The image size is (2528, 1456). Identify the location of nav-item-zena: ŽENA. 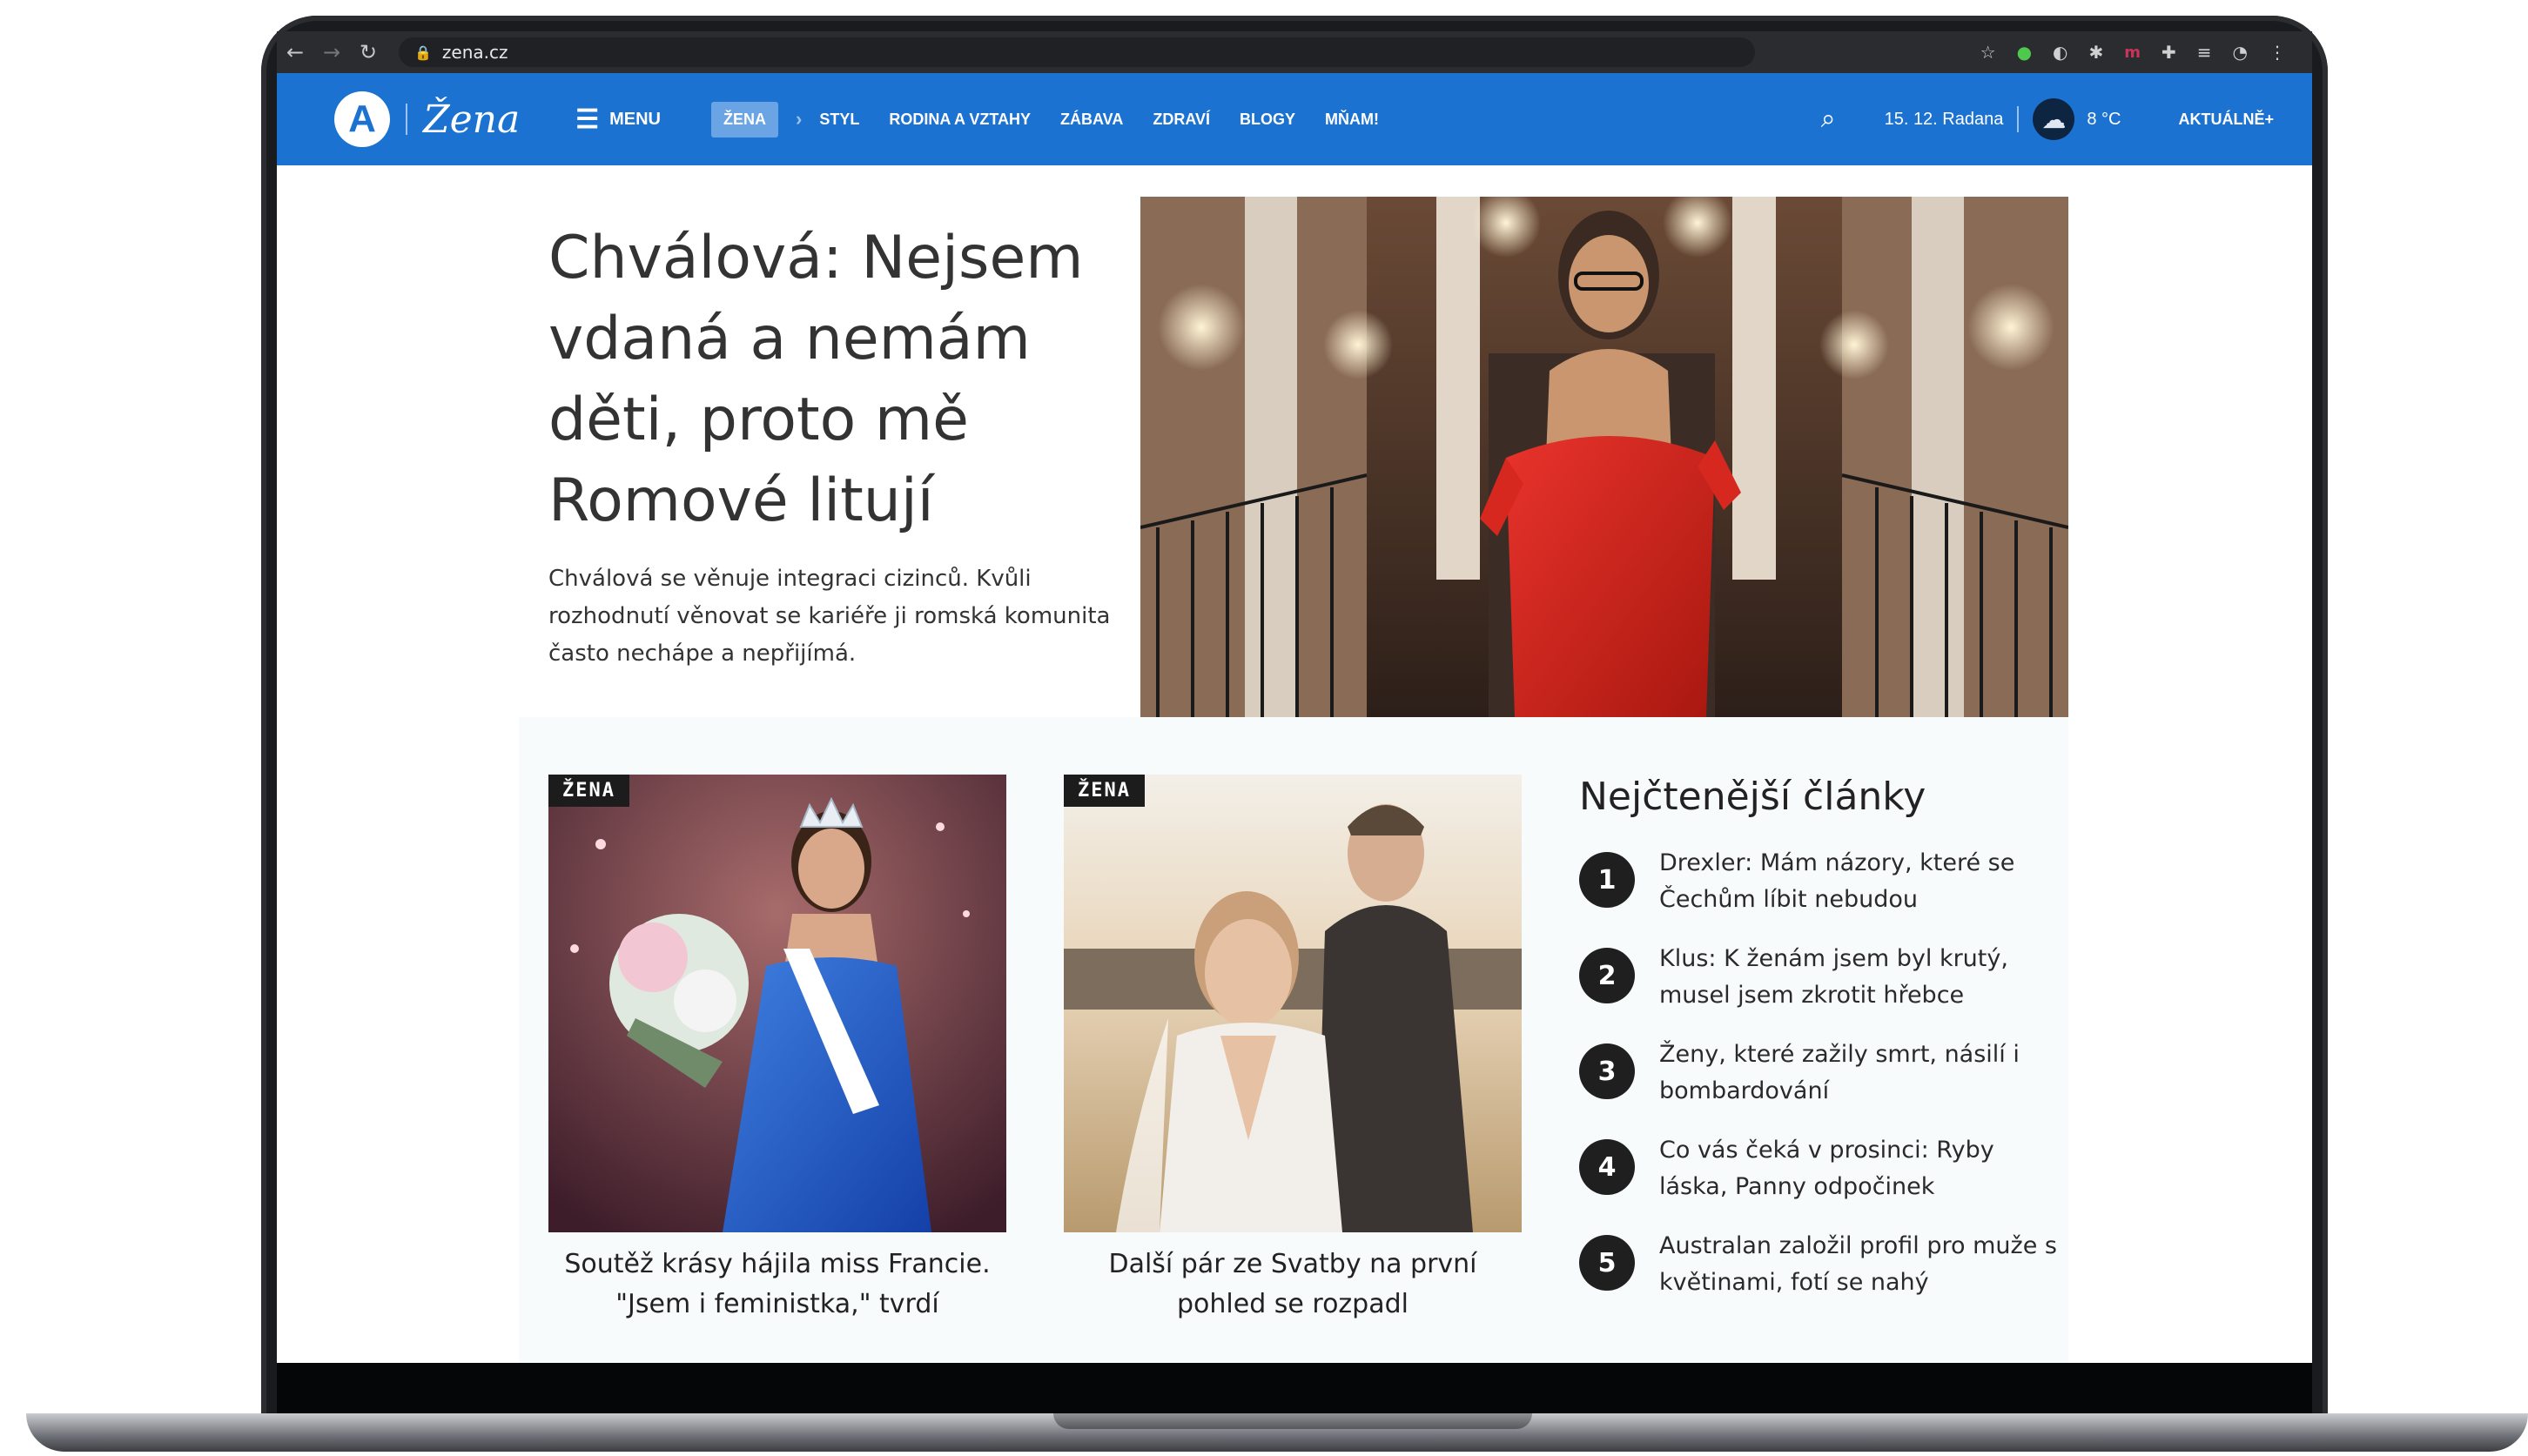
(744, 119).